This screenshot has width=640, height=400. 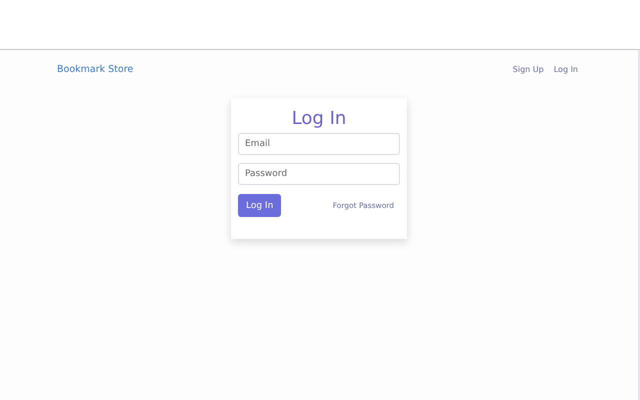 What do you see at coordinates (319, 144) in the screenshot?
I see `input-field: Email` at bounding box center [319, 144].